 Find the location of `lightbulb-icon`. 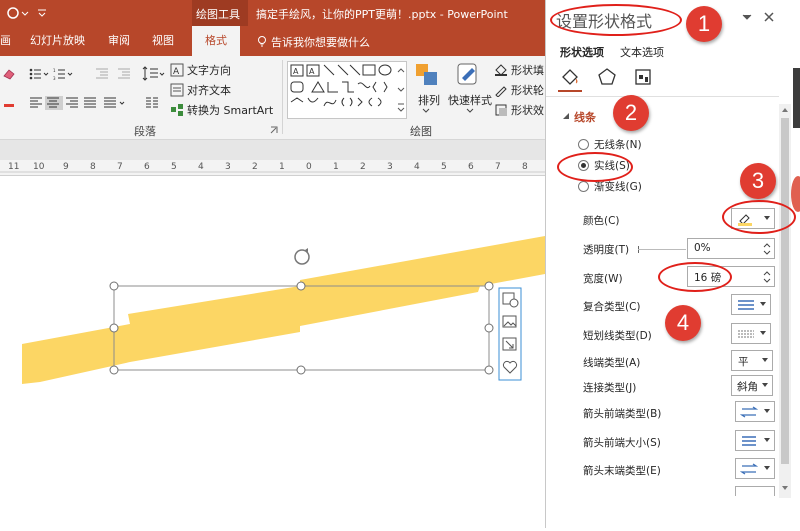

lightbulb-icon is located at coordinates (262, 41).